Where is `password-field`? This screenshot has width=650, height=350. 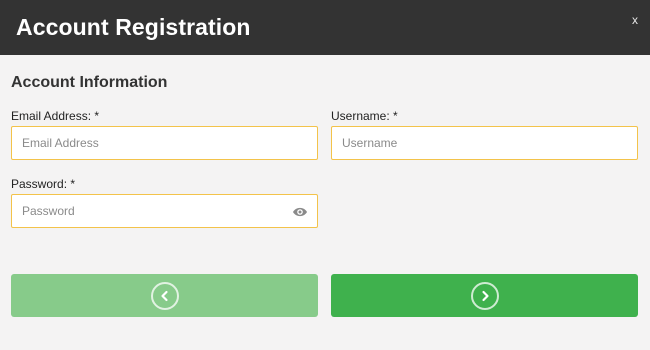 password-field is located at coordinates (164, 211).